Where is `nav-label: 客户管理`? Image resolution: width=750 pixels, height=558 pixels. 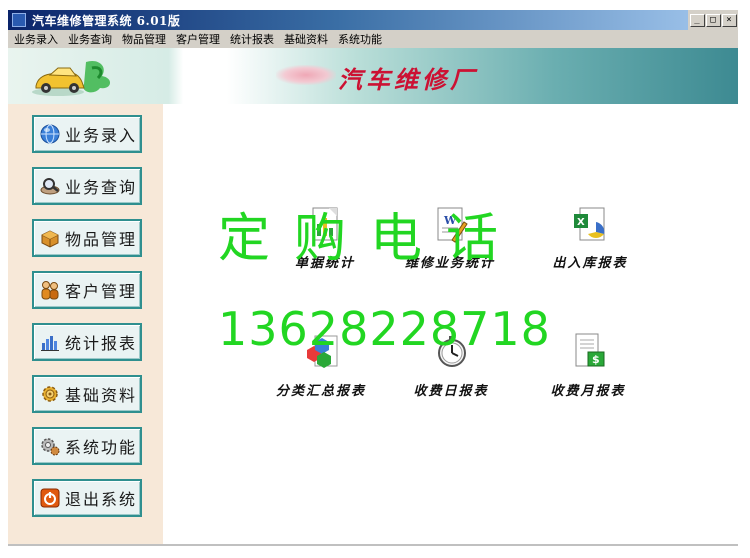 nav-label: 客户管理 is located at coordinates (101, 291).